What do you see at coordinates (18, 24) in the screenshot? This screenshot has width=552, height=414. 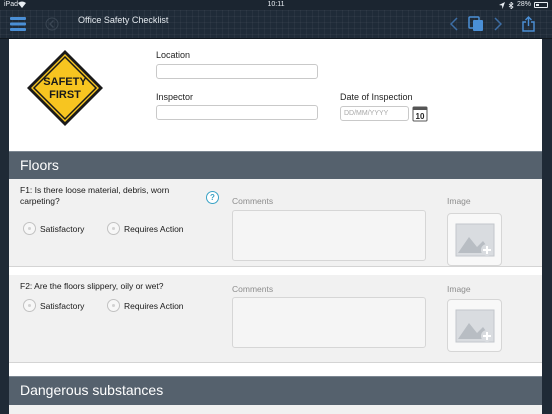 I see `list-icon` at bounding box center [18, 24].